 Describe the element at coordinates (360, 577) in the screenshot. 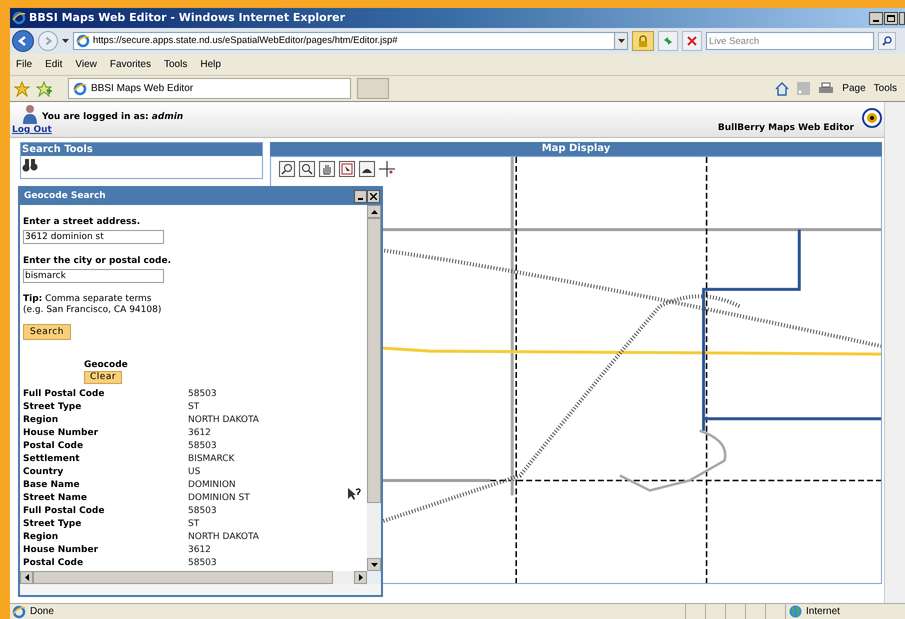

I see `right-arrow-icon` at that location.